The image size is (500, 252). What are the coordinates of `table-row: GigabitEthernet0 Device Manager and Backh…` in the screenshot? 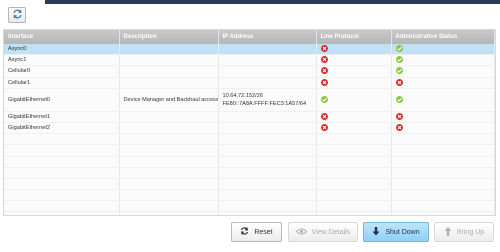 It's located at (249, 100).